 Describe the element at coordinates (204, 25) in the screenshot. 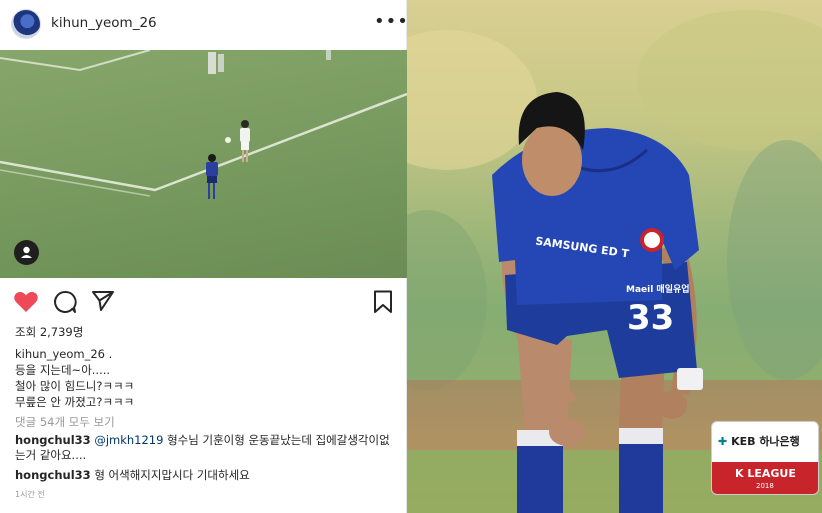

I see `post-header: kihun_yeom_26 •••` at that location.